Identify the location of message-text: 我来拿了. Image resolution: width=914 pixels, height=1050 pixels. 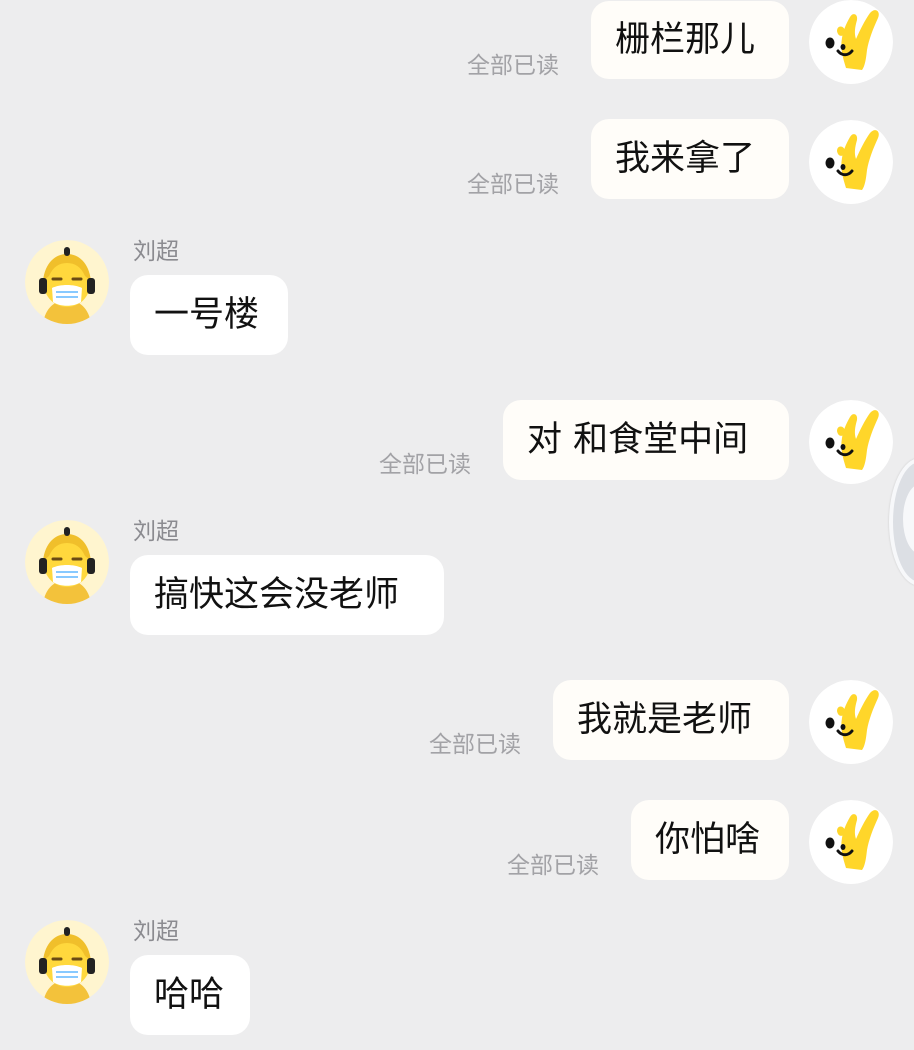
(685, 158).